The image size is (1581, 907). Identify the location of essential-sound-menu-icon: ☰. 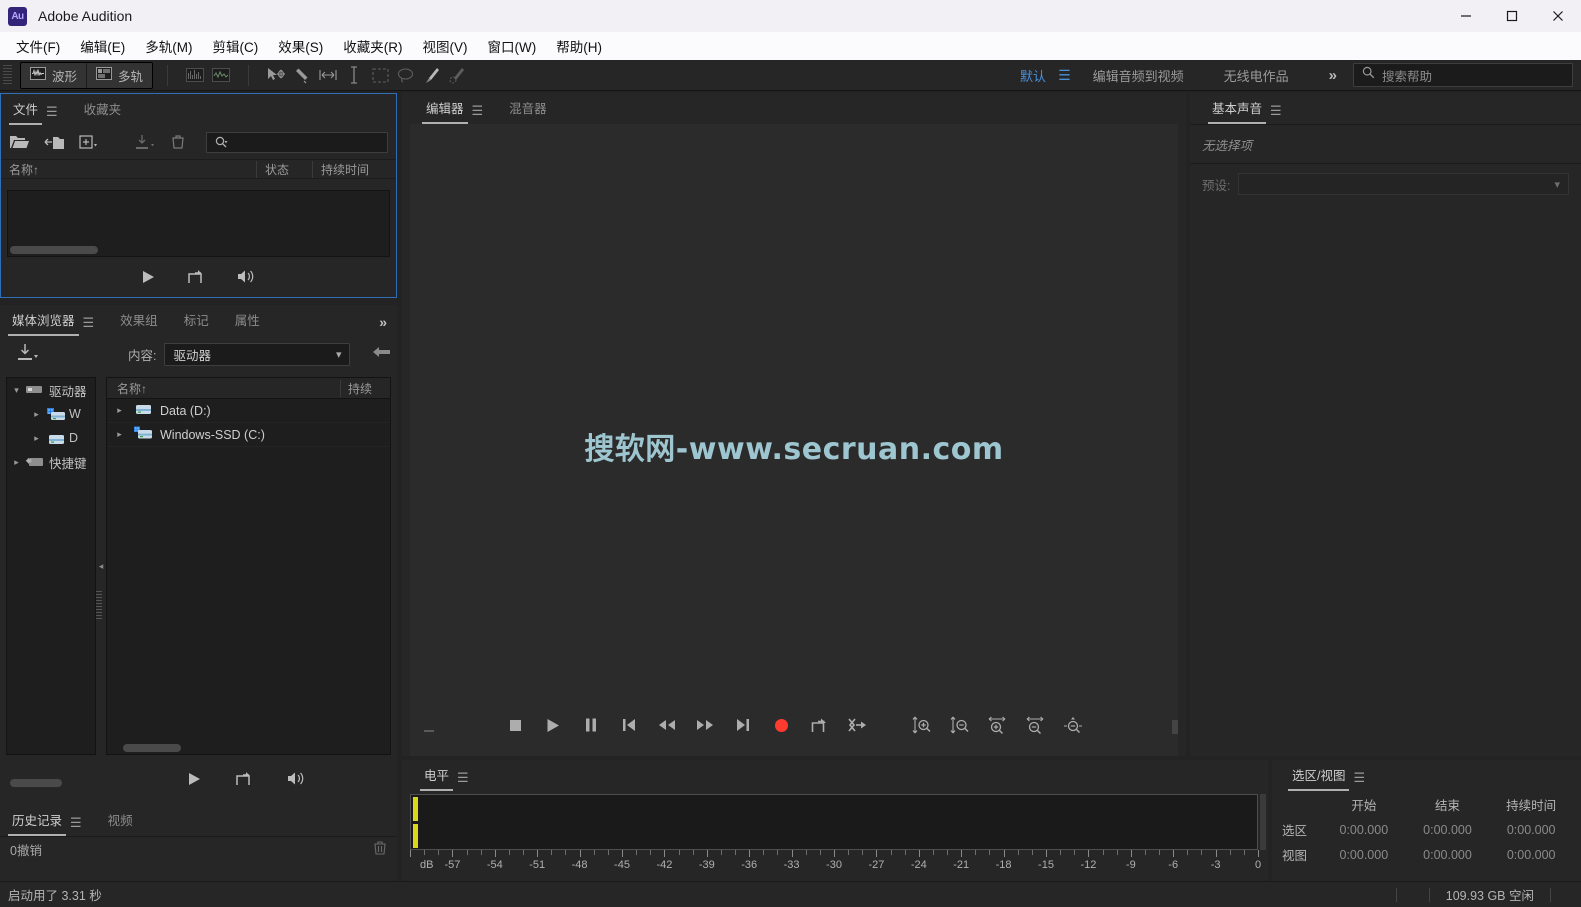
(1276, 114).